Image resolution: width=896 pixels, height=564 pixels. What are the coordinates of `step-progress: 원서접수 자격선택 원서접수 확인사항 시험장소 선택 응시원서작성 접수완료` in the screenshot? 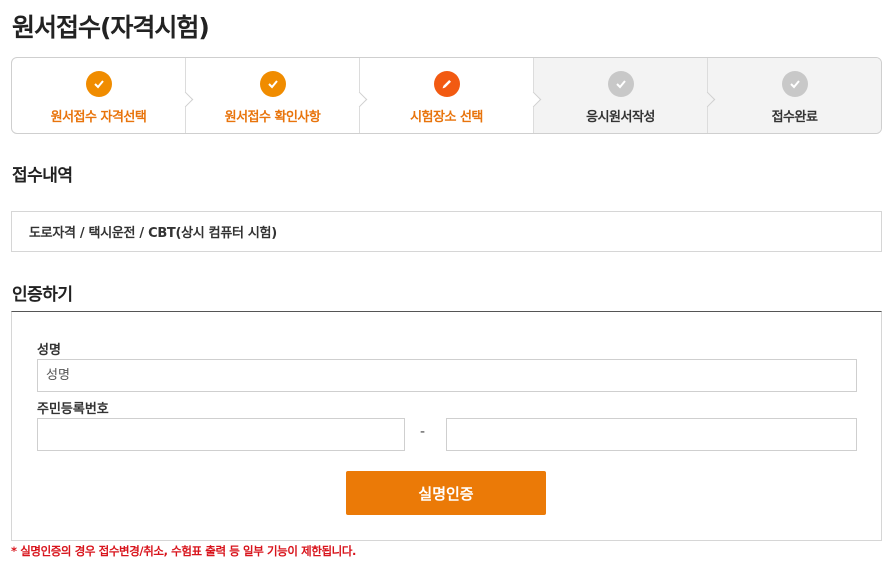 It's located at (446, 95).